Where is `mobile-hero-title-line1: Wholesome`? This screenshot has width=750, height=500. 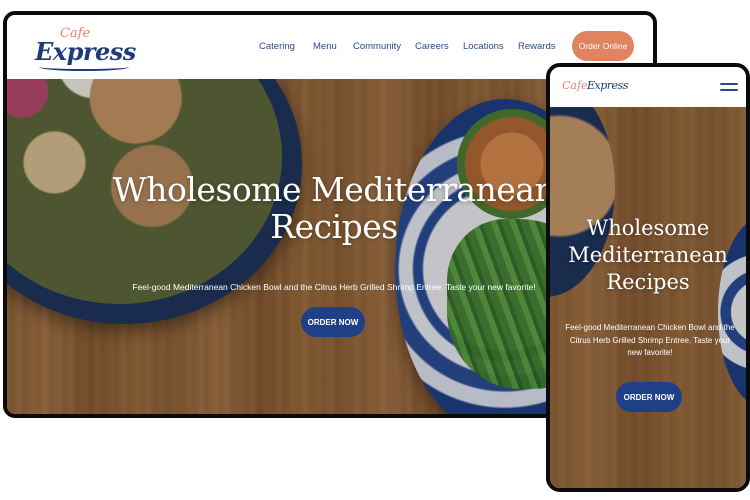 mobile-hero-title-line1: Wholesome is located at coordinates (648, 228).